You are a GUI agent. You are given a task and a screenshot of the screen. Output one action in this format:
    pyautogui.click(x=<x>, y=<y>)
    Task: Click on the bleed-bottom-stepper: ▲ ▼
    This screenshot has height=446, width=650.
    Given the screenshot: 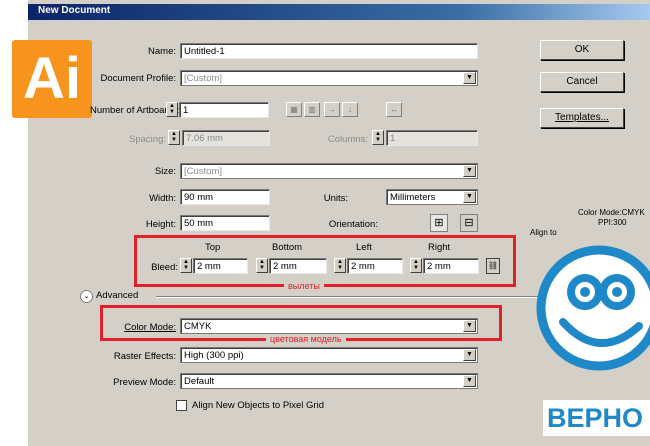 What is the action you would take?
    pyautogui.click(x=262, y=265)
    